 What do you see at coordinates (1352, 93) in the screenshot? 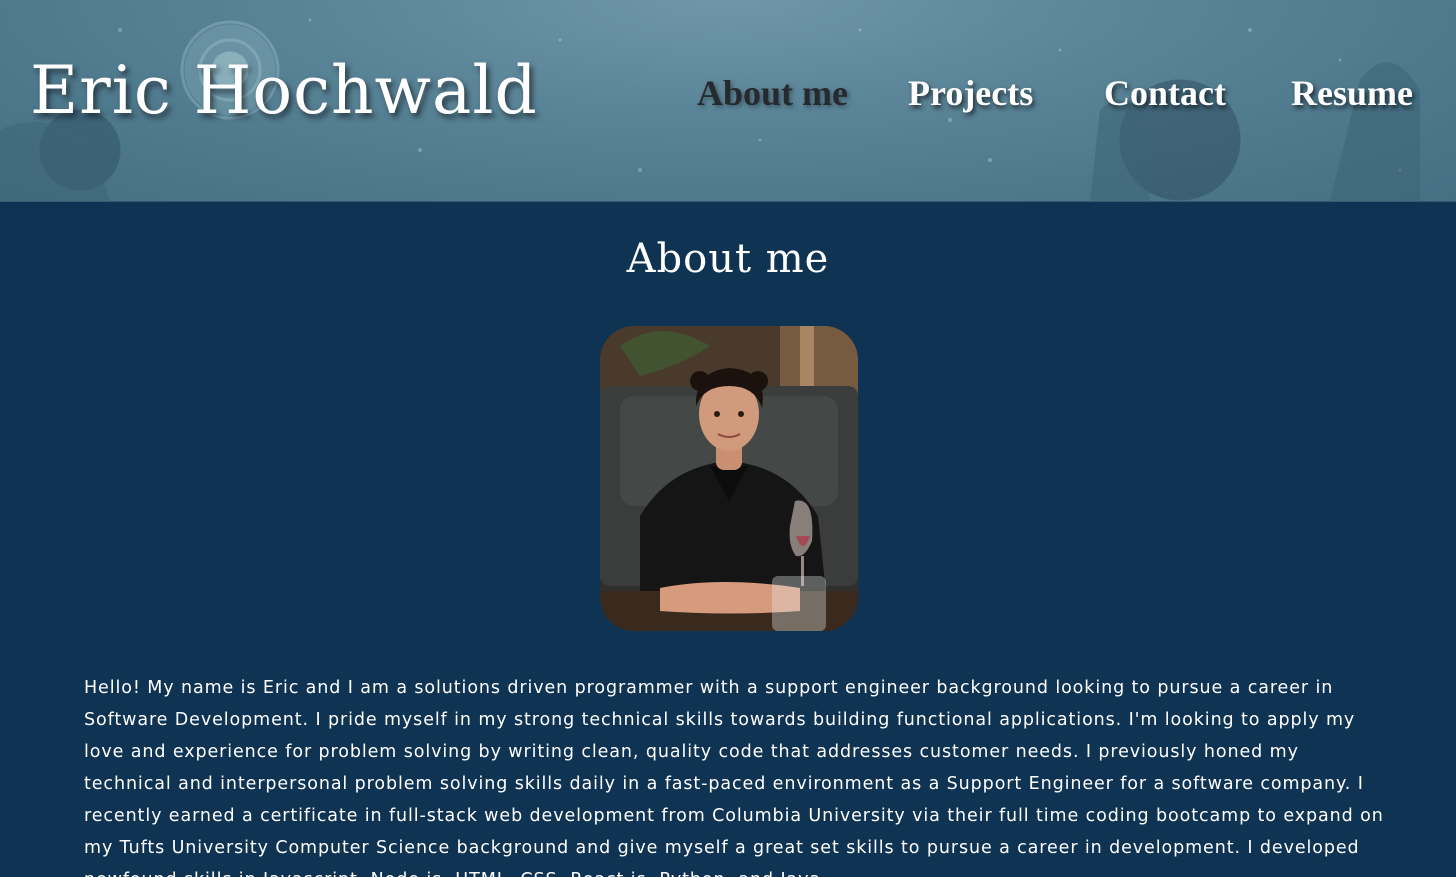
I see `nav-link-resume: Resume` at bounding box center [1352, 93].